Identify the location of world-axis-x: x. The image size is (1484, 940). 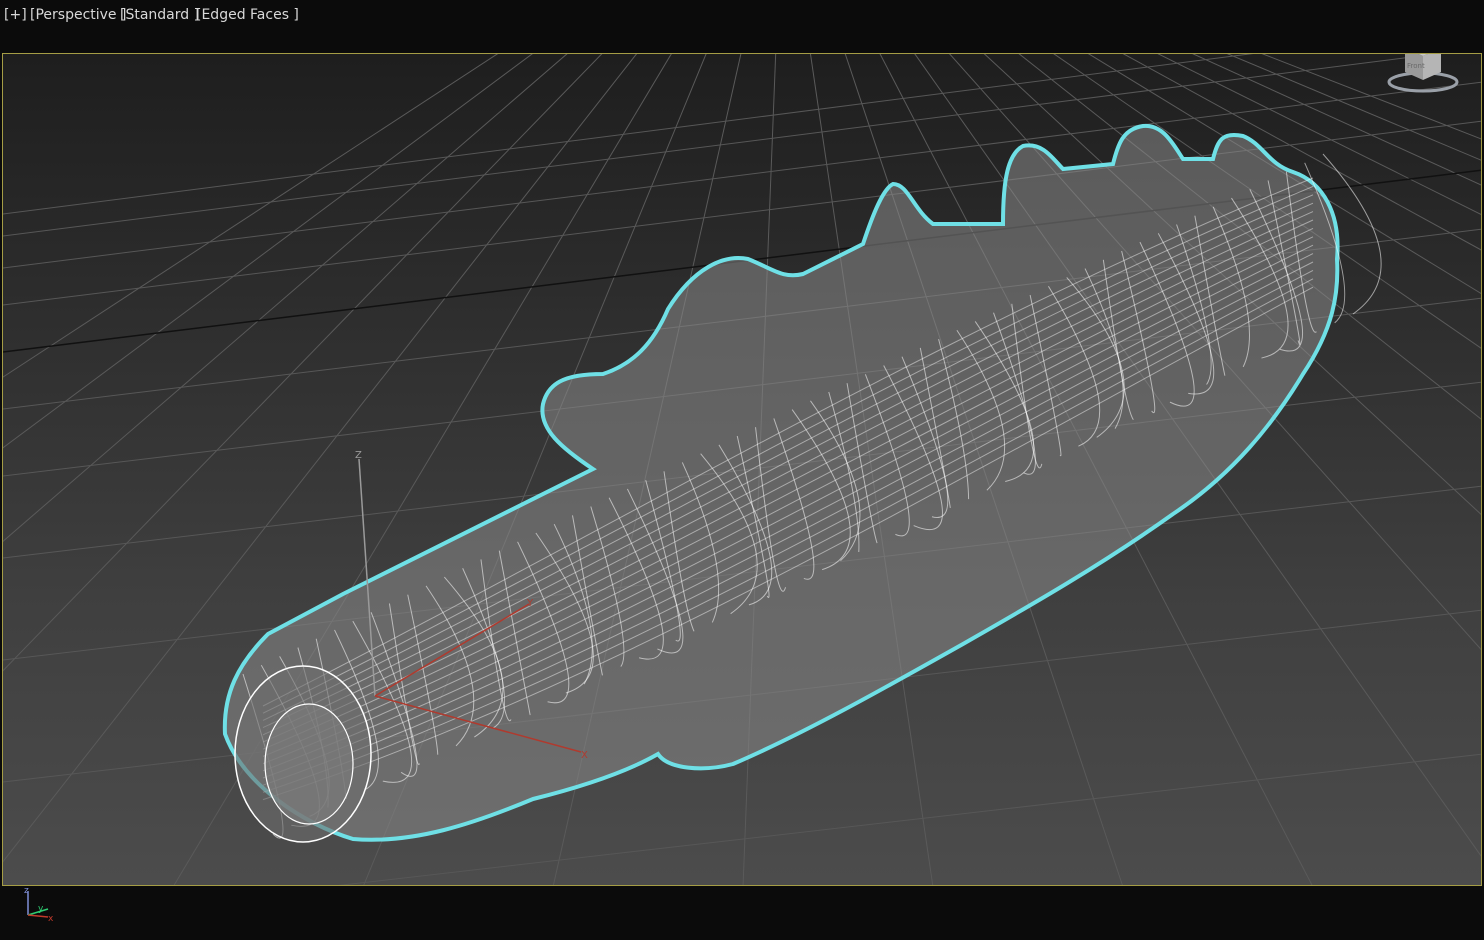
(51, 919).